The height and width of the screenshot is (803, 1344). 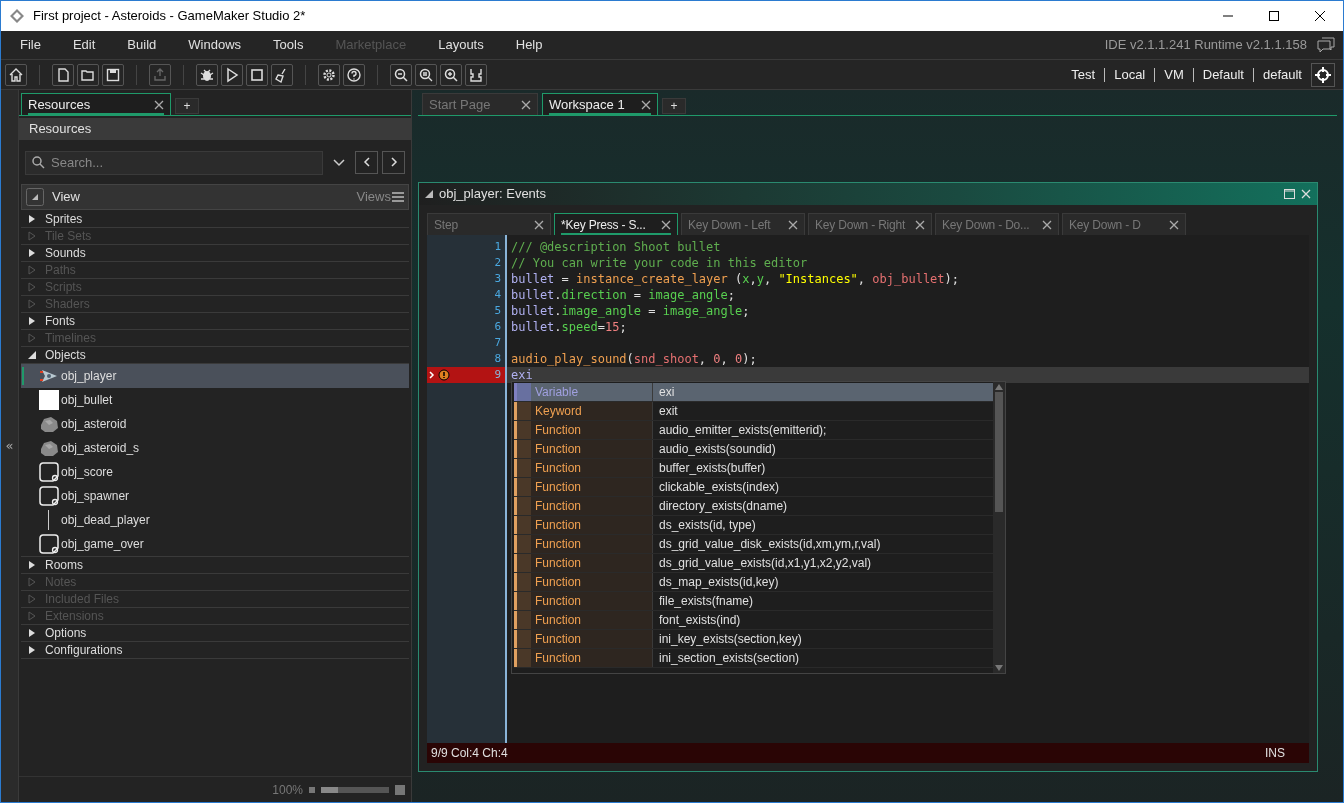 What do you see at coordinates (600, 104) in the screenshot?
I see `tab: Workspace 1` at bounding box center [600, 104].